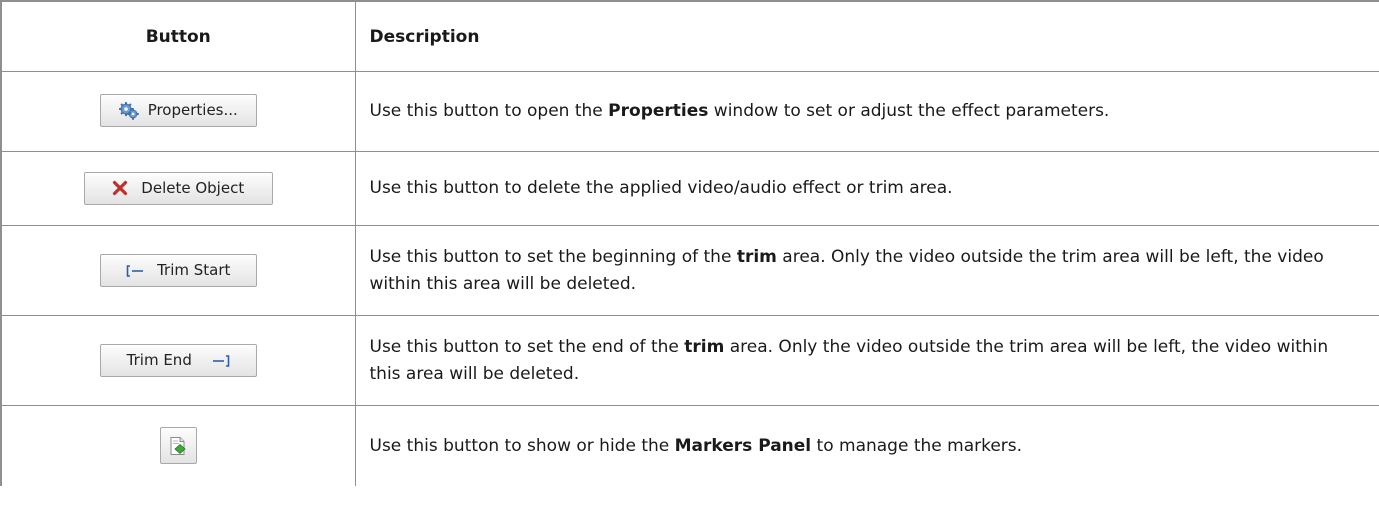 The width and height of the screenshot is (1379, 513). I want to click on button-cell: Trim Start, so click(178, 270).